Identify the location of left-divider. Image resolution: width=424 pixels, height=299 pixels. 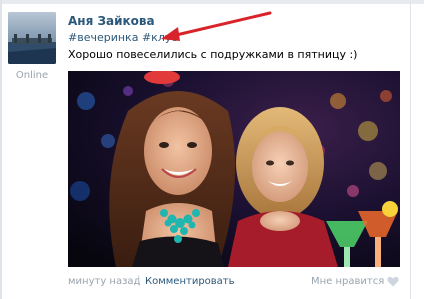
(1, 149).